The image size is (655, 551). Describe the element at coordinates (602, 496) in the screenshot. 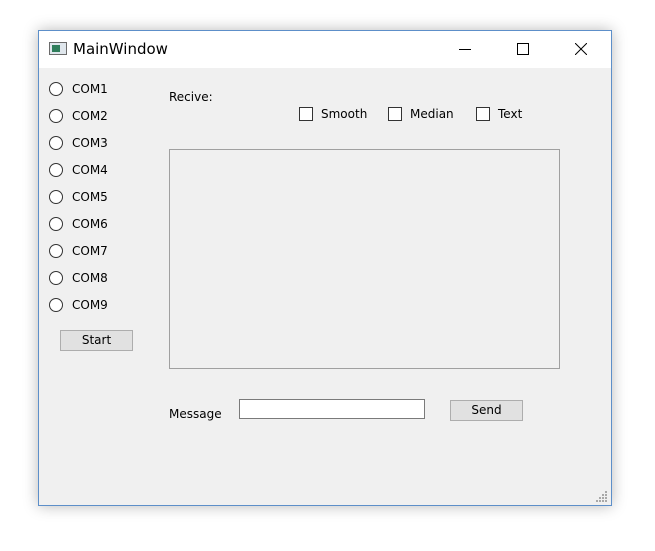

I see `resize-grip-icon` at that location.